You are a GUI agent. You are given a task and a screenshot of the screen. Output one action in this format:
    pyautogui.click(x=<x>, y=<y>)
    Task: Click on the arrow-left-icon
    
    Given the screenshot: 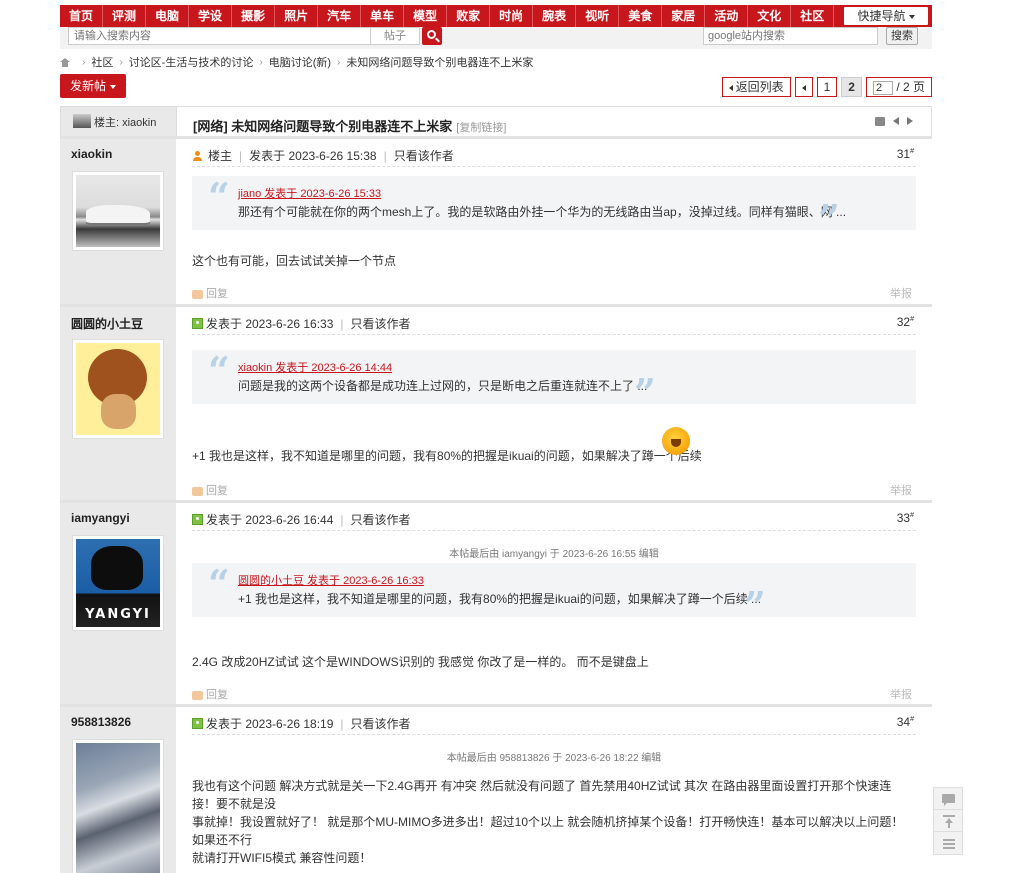 What is the action you would take?
    pyautogui.click(x=730, y=87)
    